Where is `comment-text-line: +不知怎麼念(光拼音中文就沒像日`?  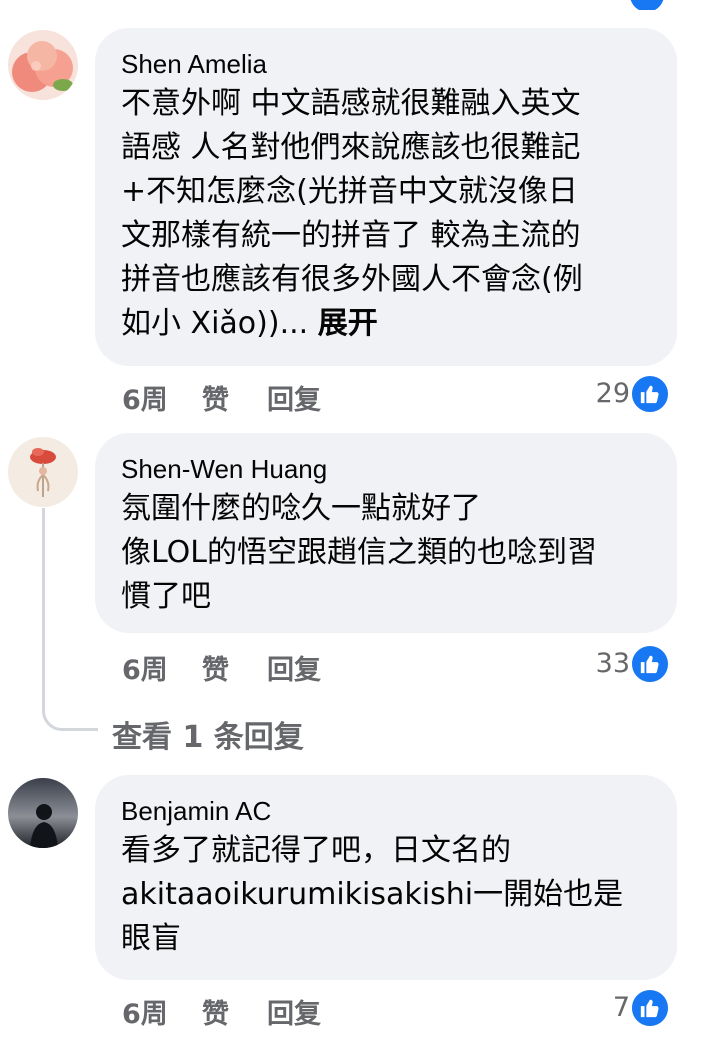
comment-text-line: +不知怎麼念(光拼音中文就沒像日 is located at coordinates (349, 191).